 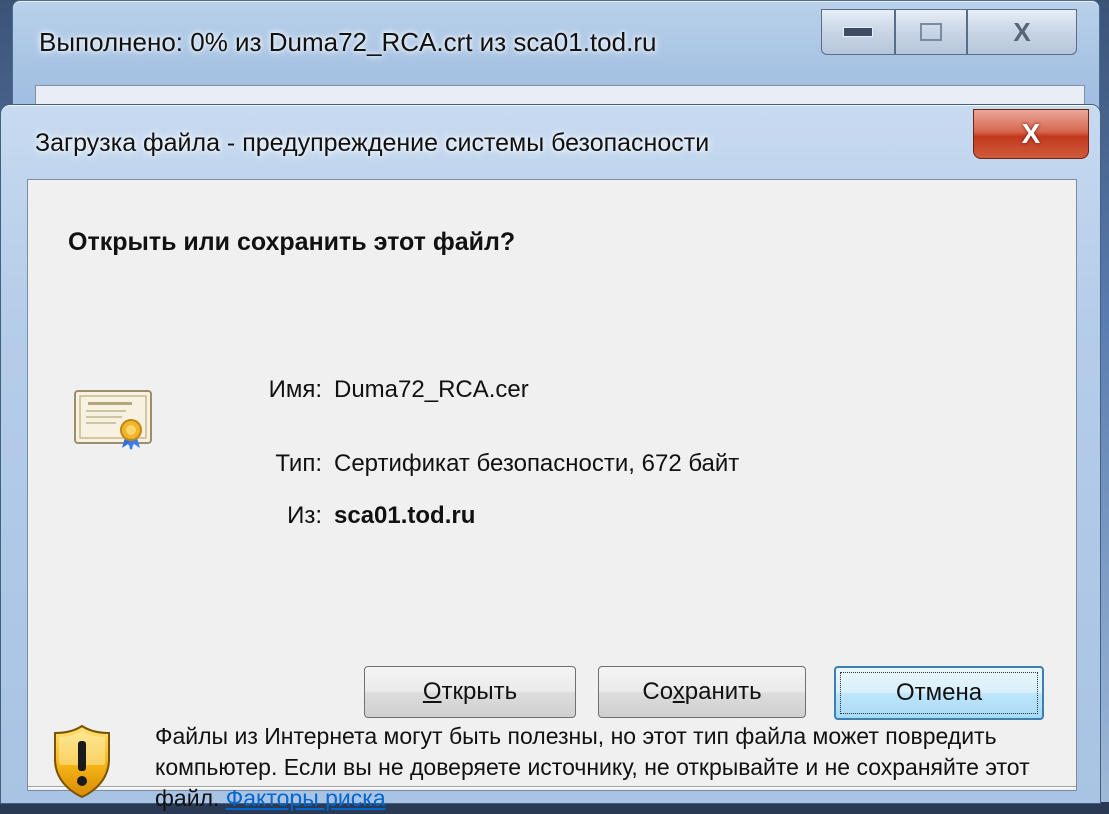 I want to click on shield-warning-icon, so click(x=82, y=761).